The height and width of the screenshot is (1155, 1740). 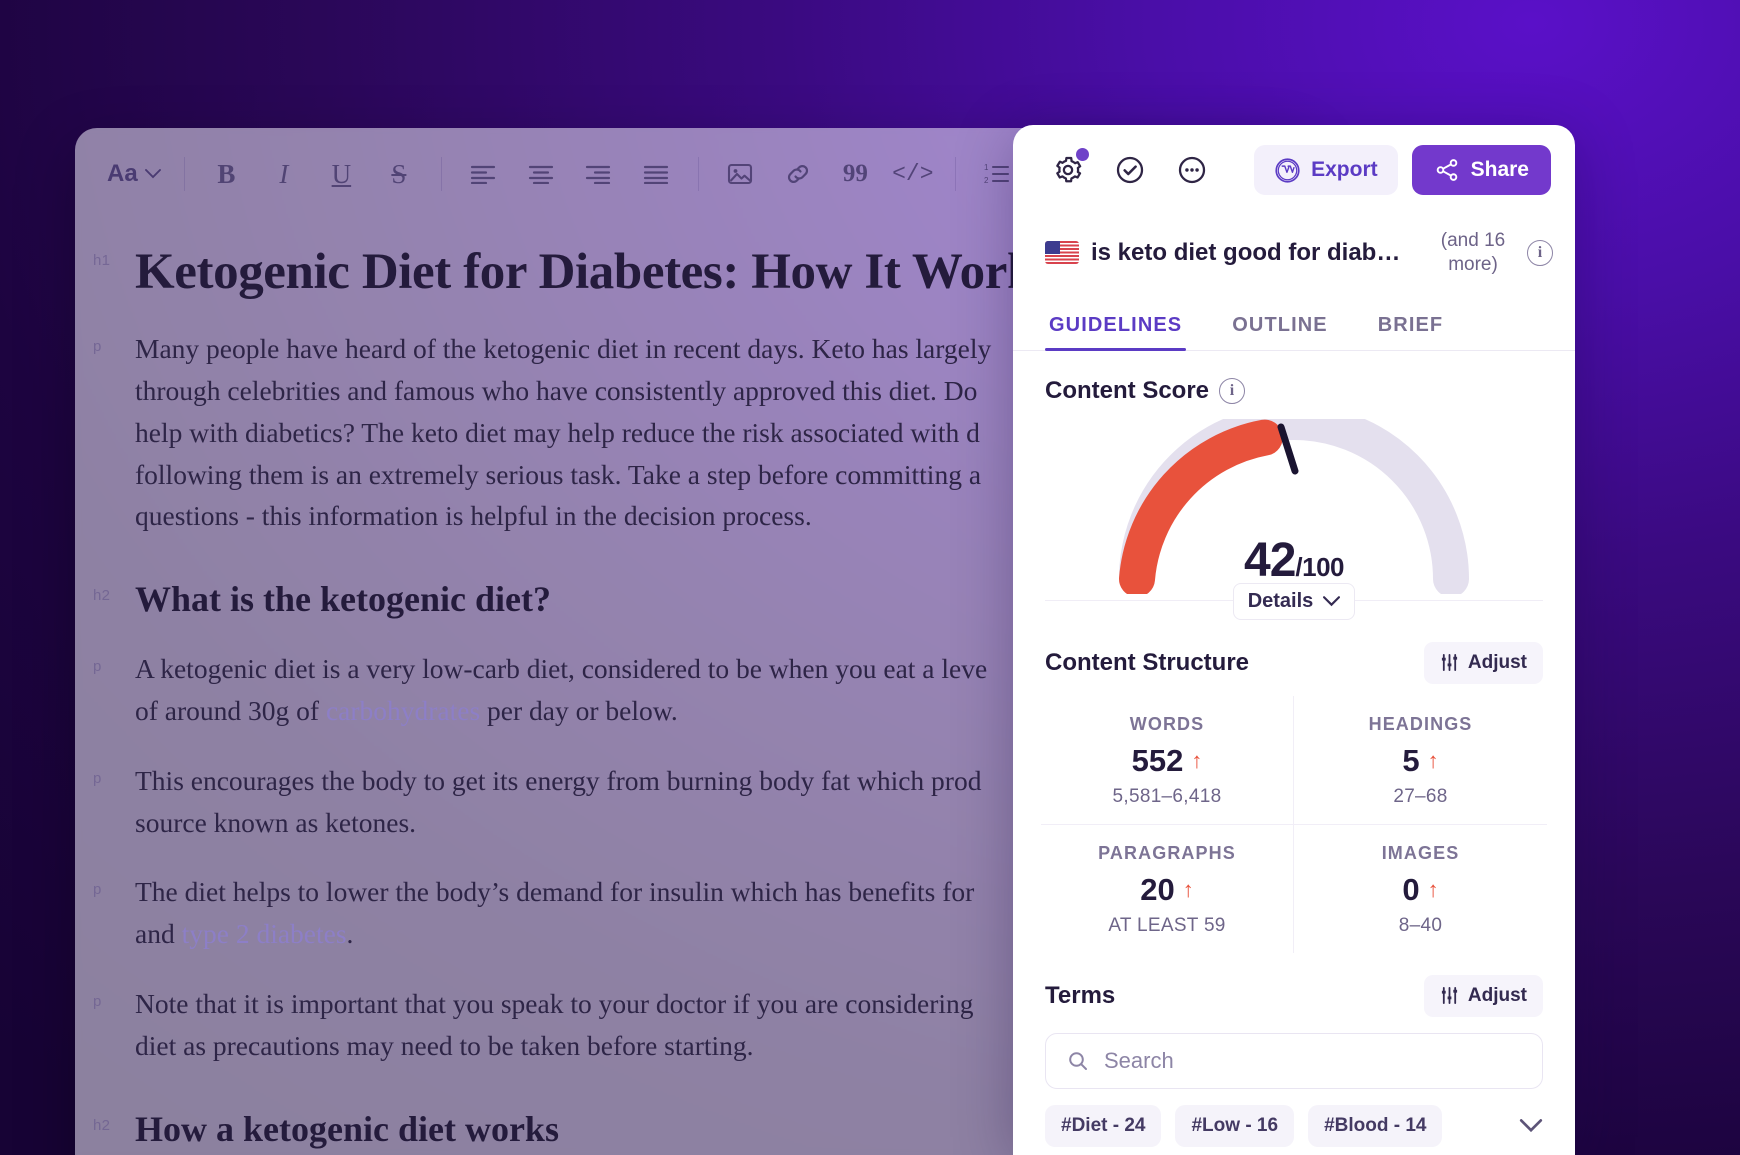 What do you see at coordinates (1294, 506) in the screenshot?
I see `content-score-gauge: 42/100` at bounding box center [1294, 506].